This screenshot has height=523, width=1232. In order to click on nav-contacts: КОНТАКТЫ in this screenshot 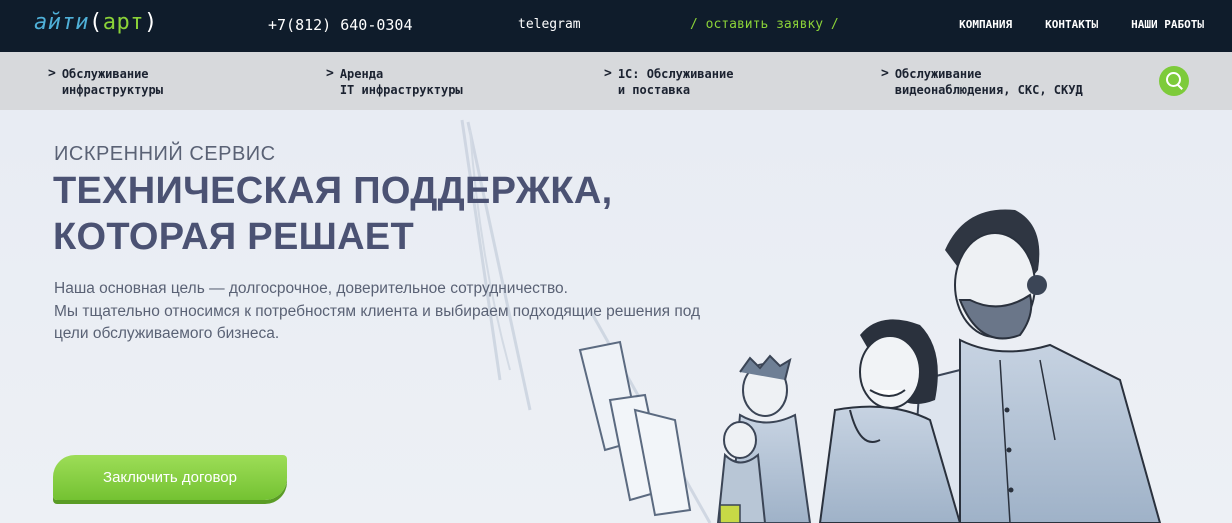, I will do `click(1071, 24)`.